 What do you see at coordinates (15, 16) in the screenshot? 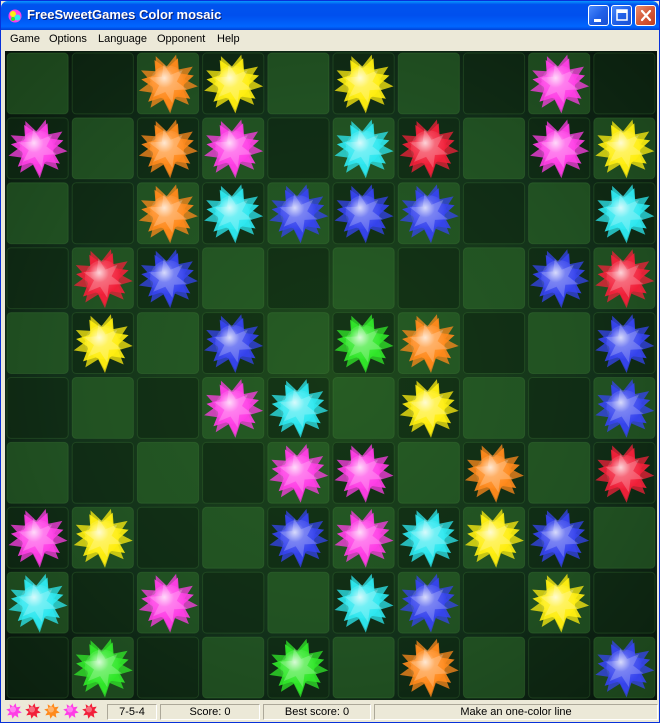
I see `app-icon` at bounding box center [15, 16].